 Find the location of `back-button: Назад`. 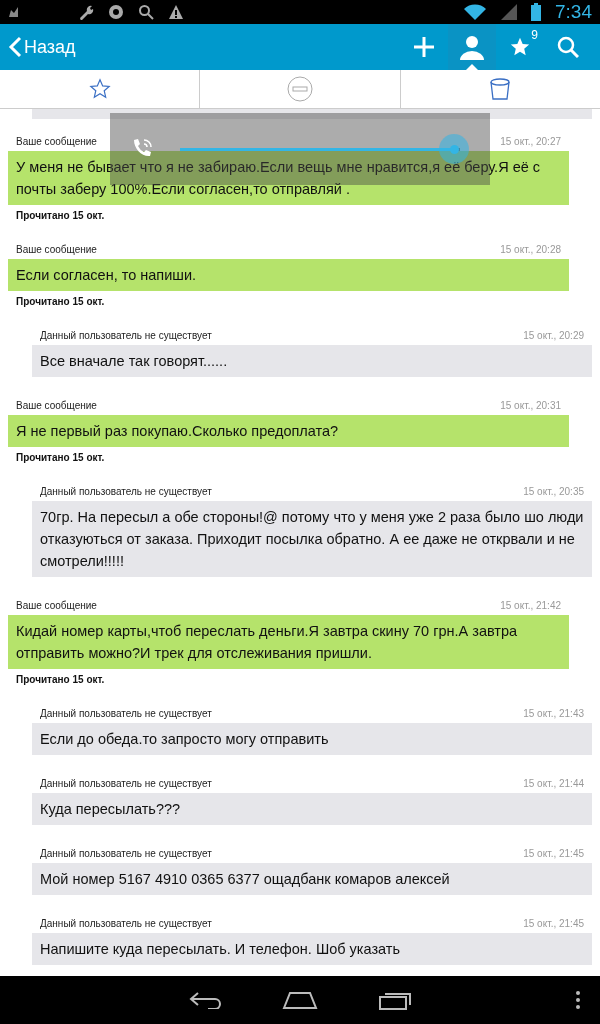

back-button: Назад is located at coordinates (42, 47).